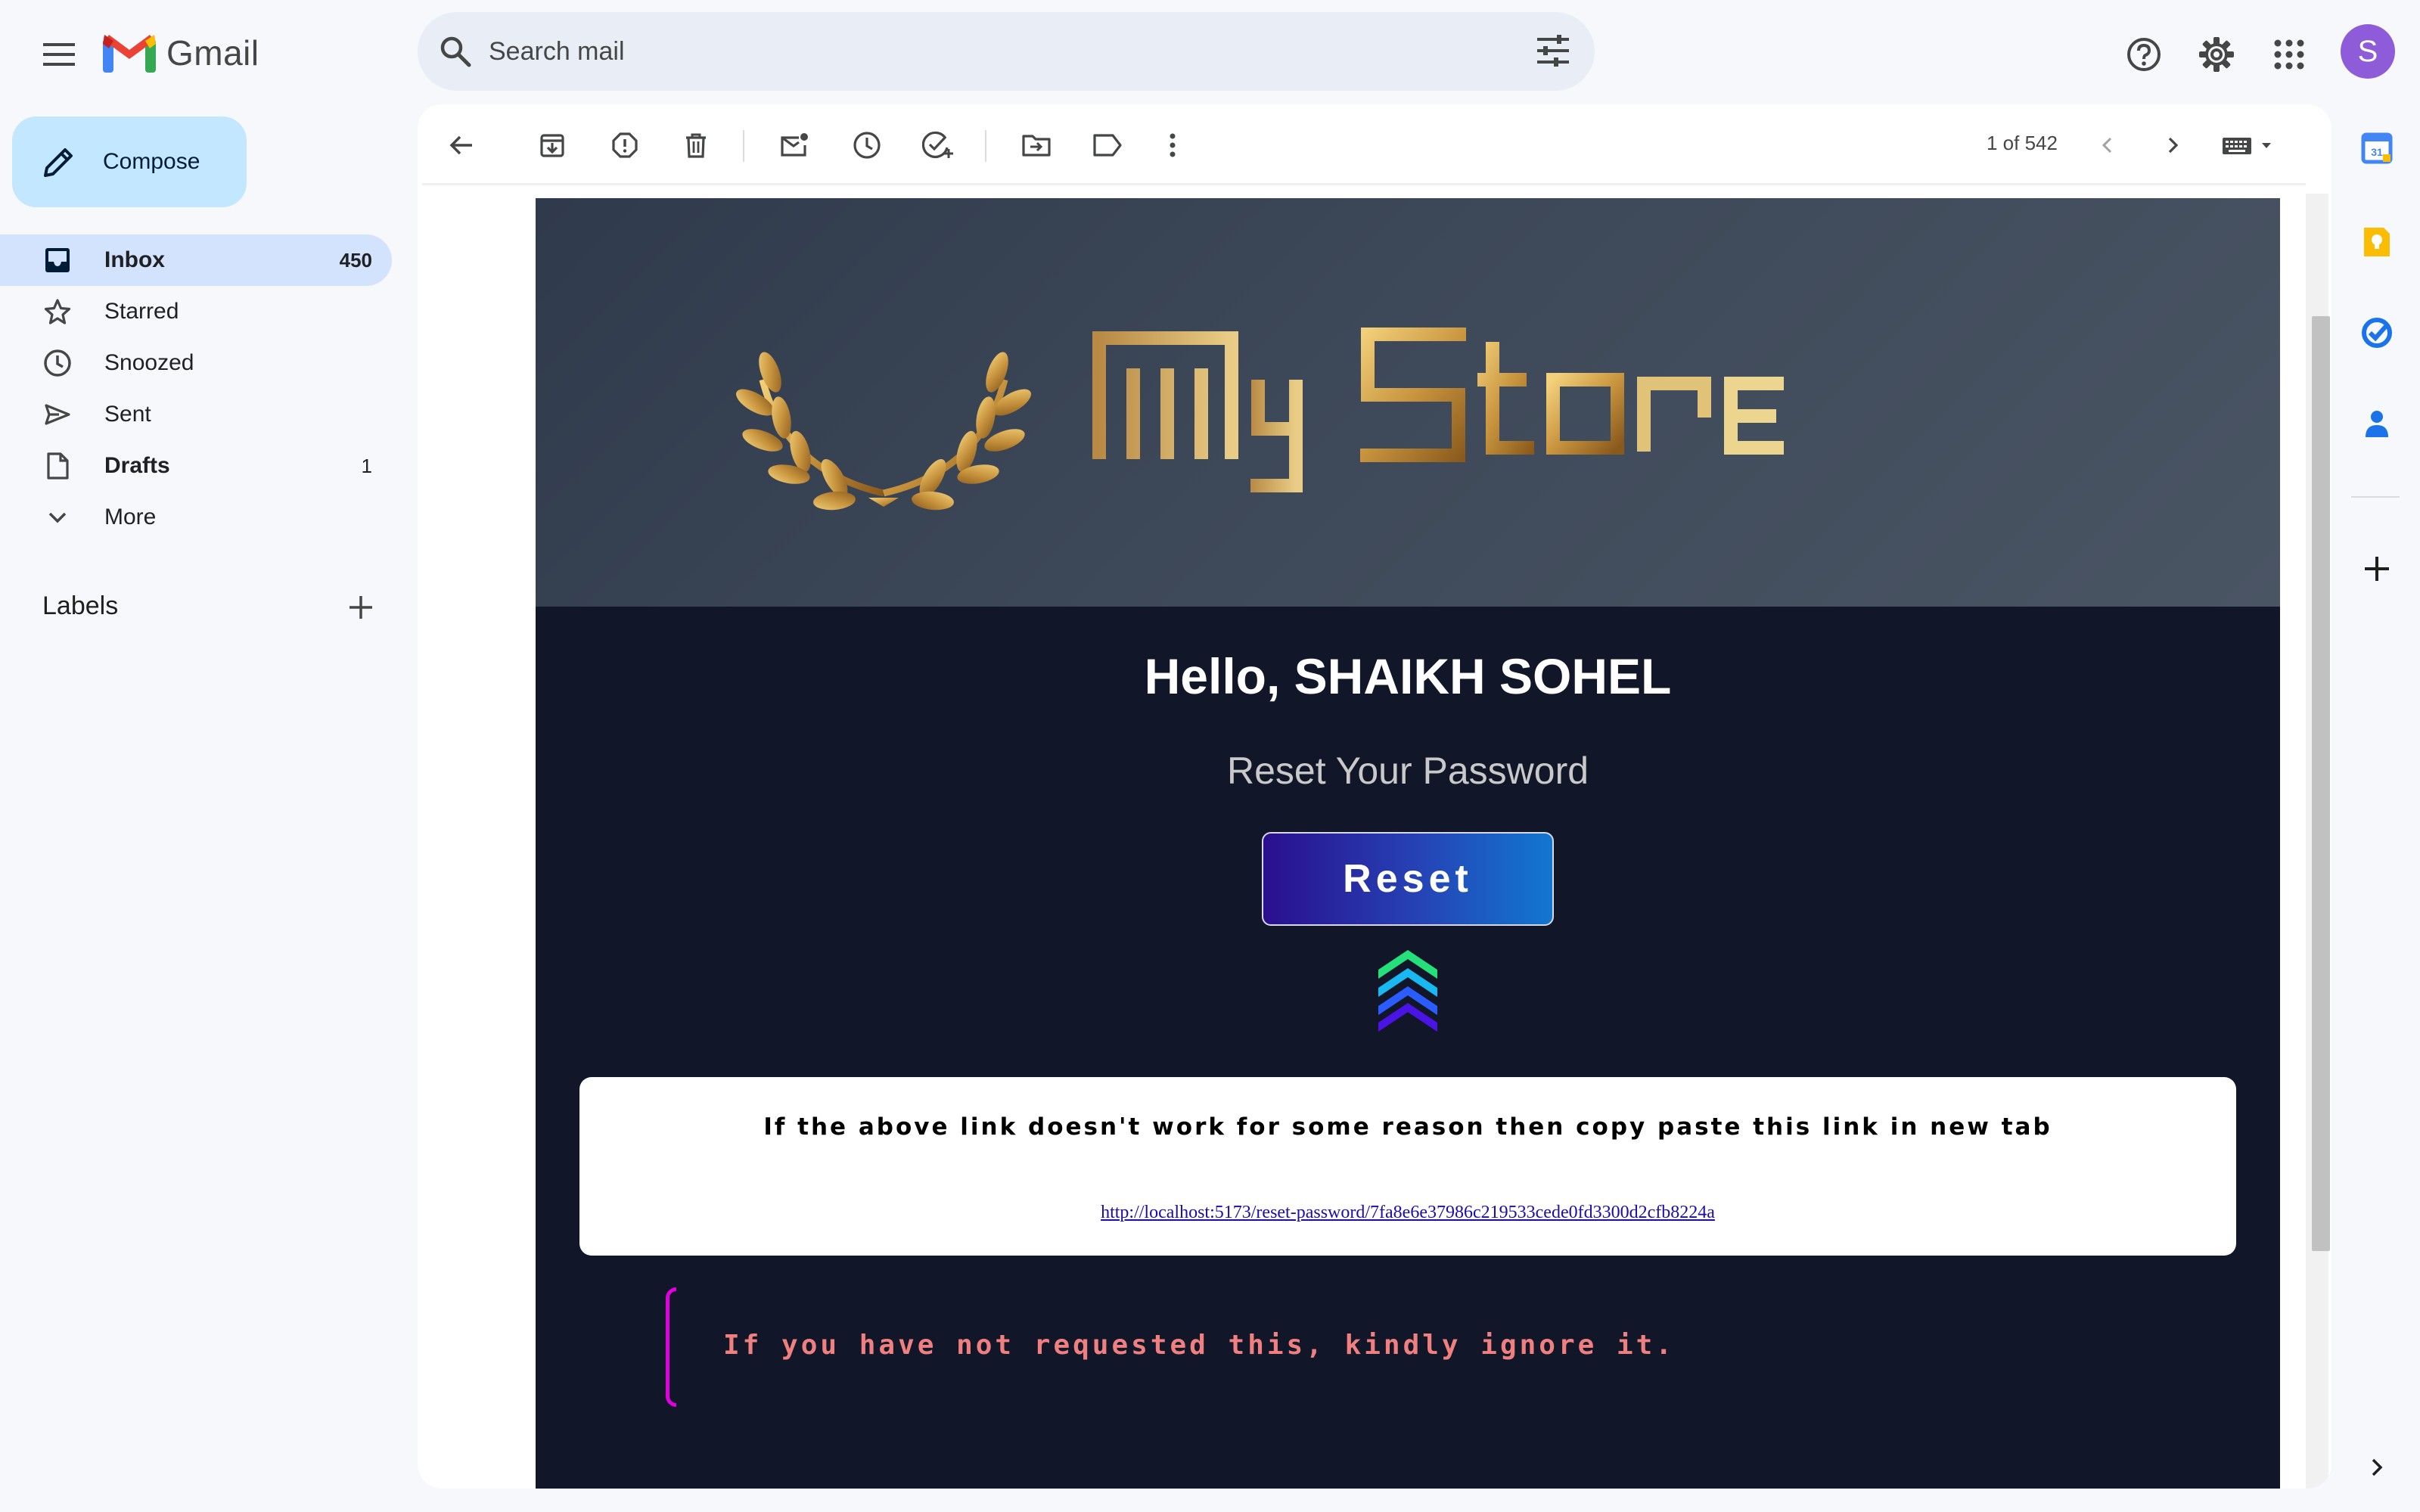 The height and width of the screenshot is (1512, 2420). I want to click on reset-password-button: Reset, so click(1408, 879).